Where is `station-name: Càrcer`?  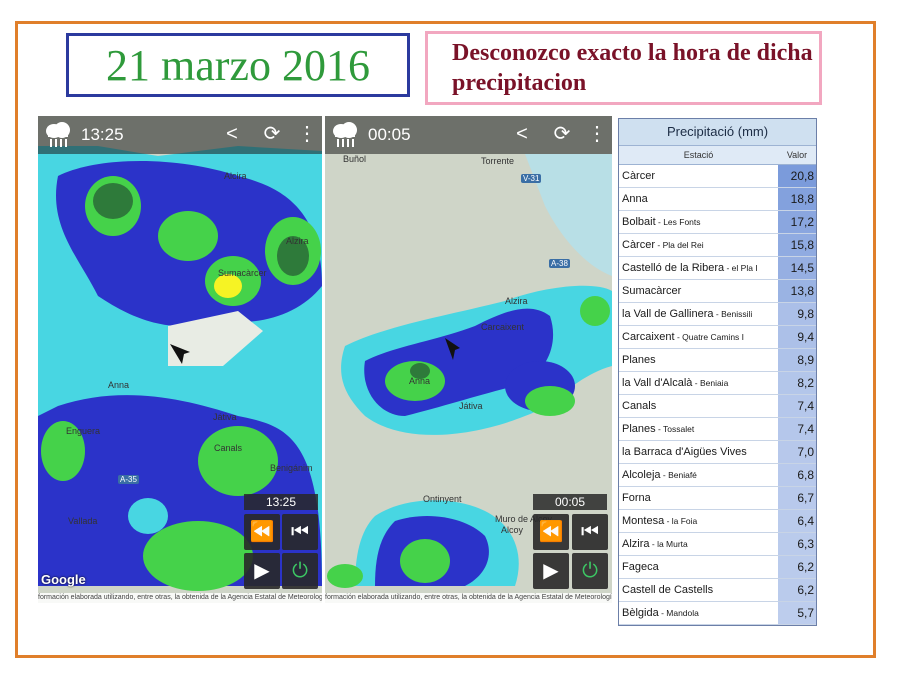
station-name: Càrcer is located at coordinates (698, 176).